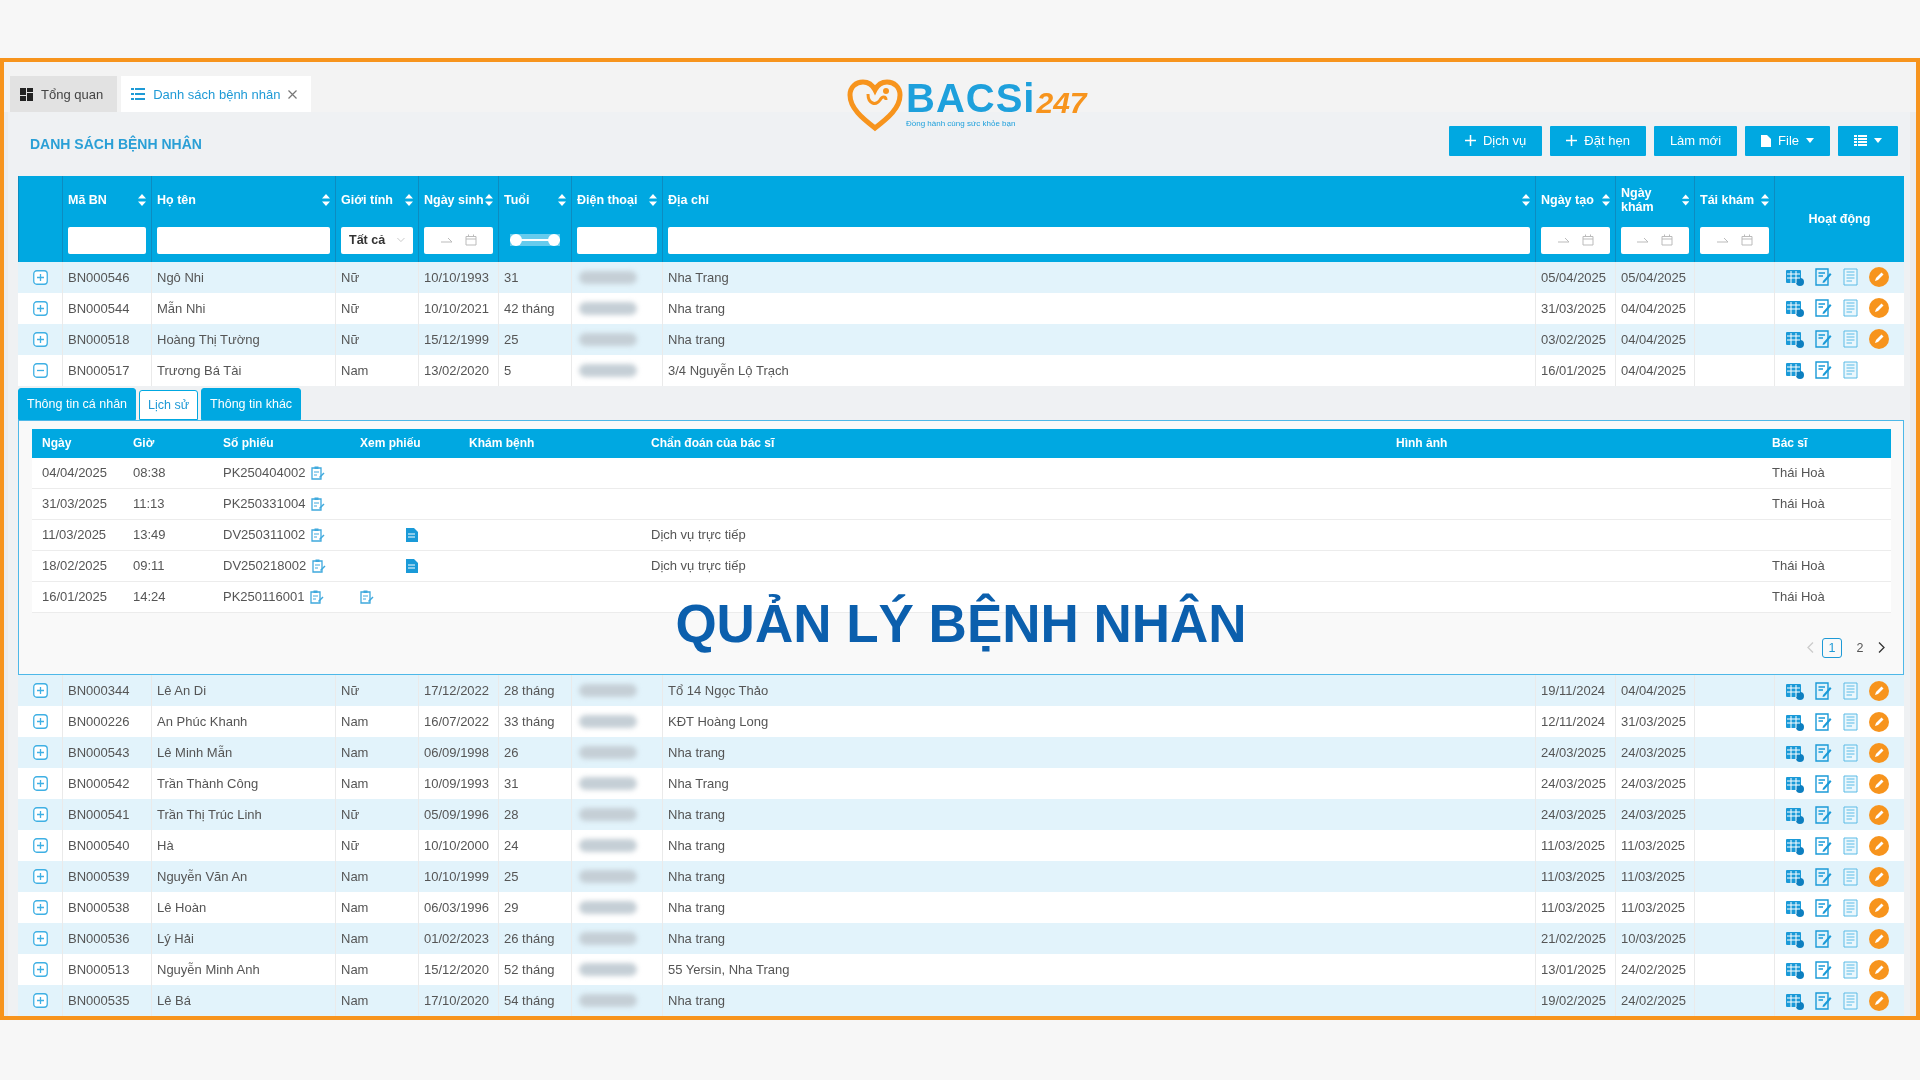 This screenshot has width=1920, height=1080. I want to click on file-button: File, so click(1787, 140).